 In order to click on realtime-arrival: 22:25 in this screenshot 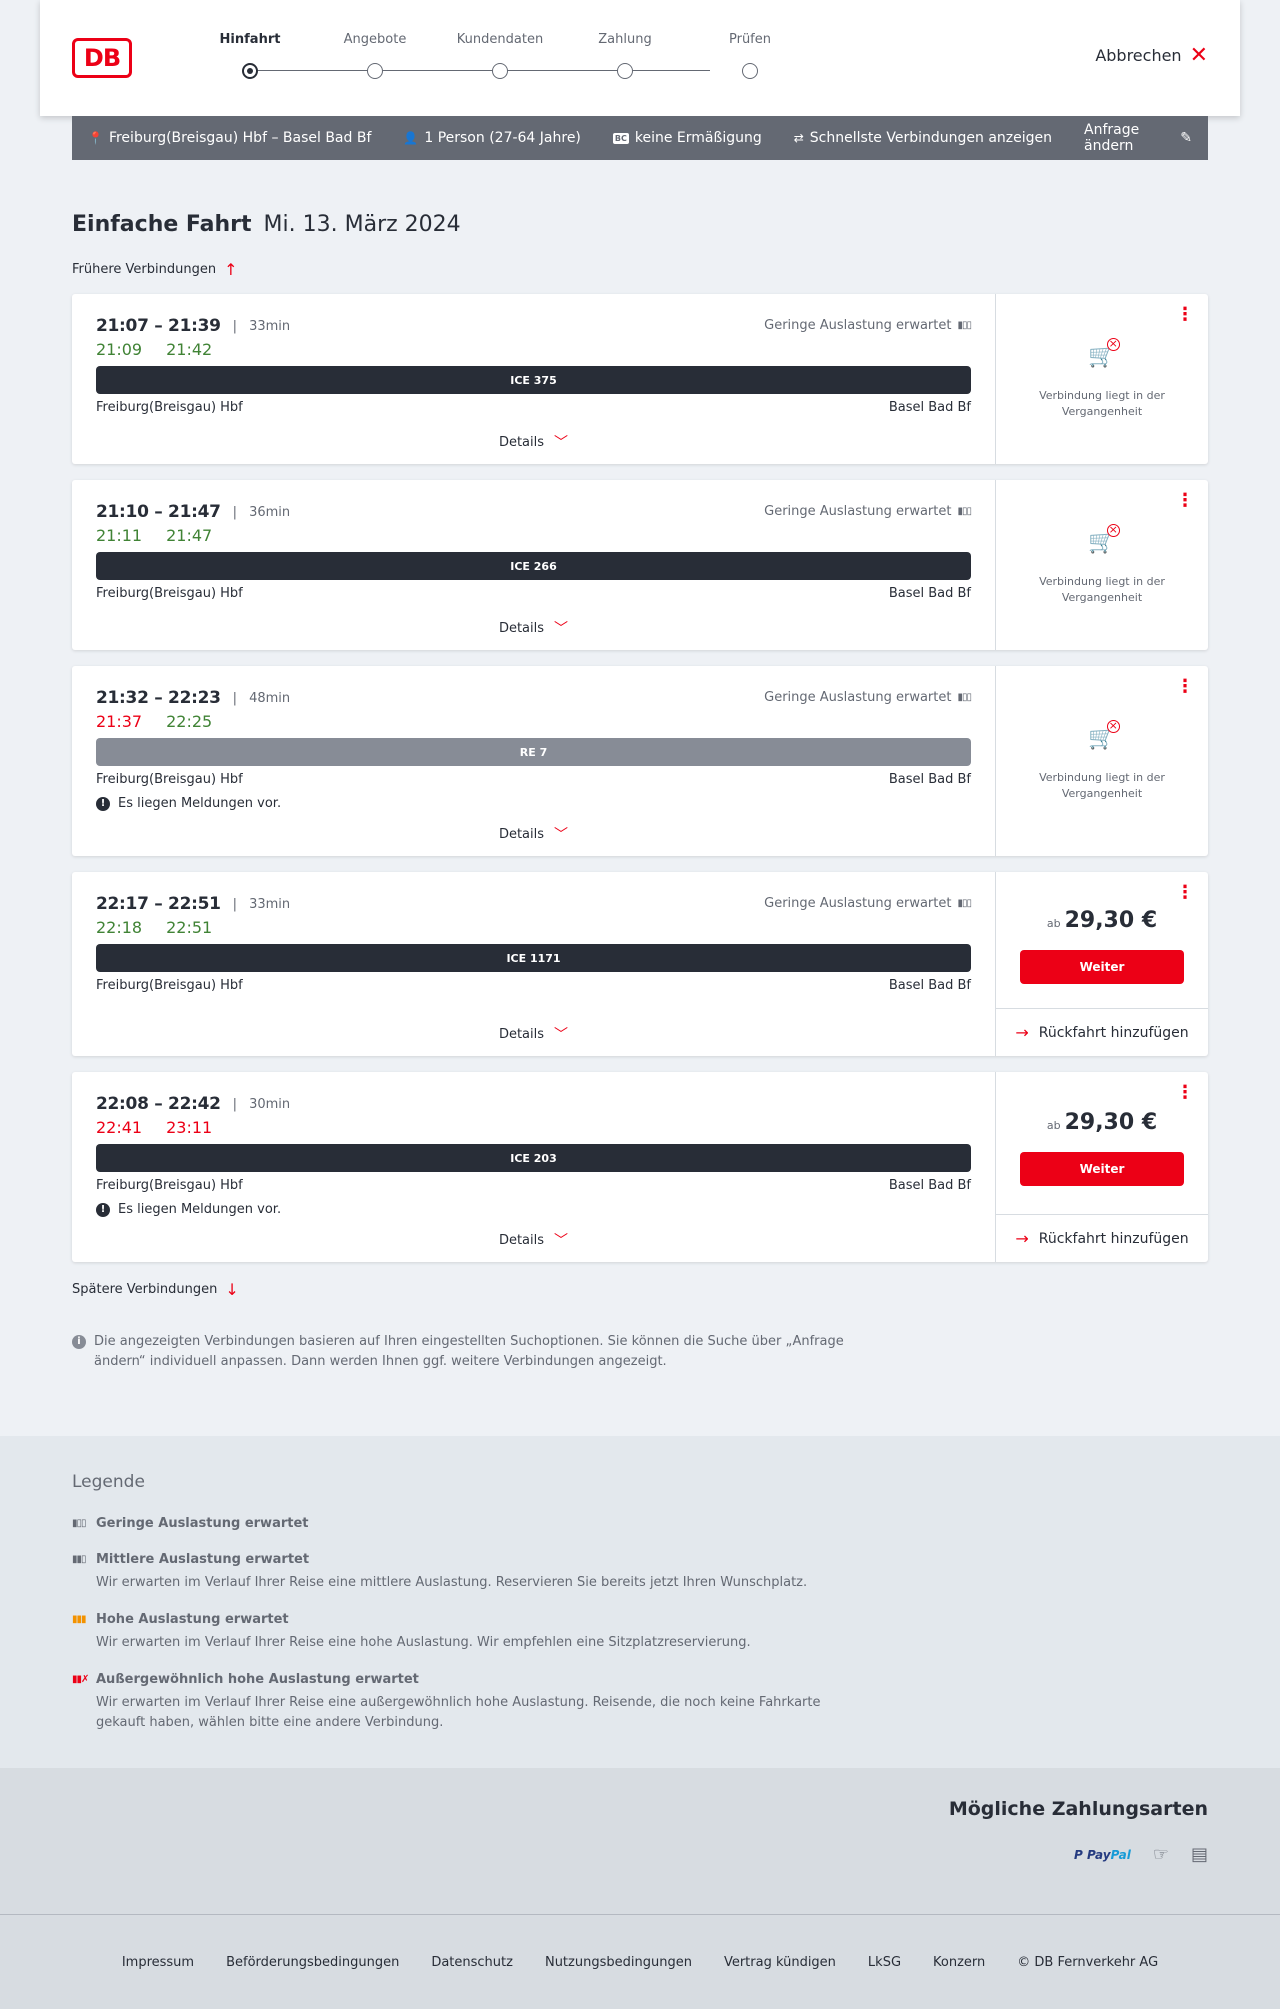, I will do `click(189, 721)`.